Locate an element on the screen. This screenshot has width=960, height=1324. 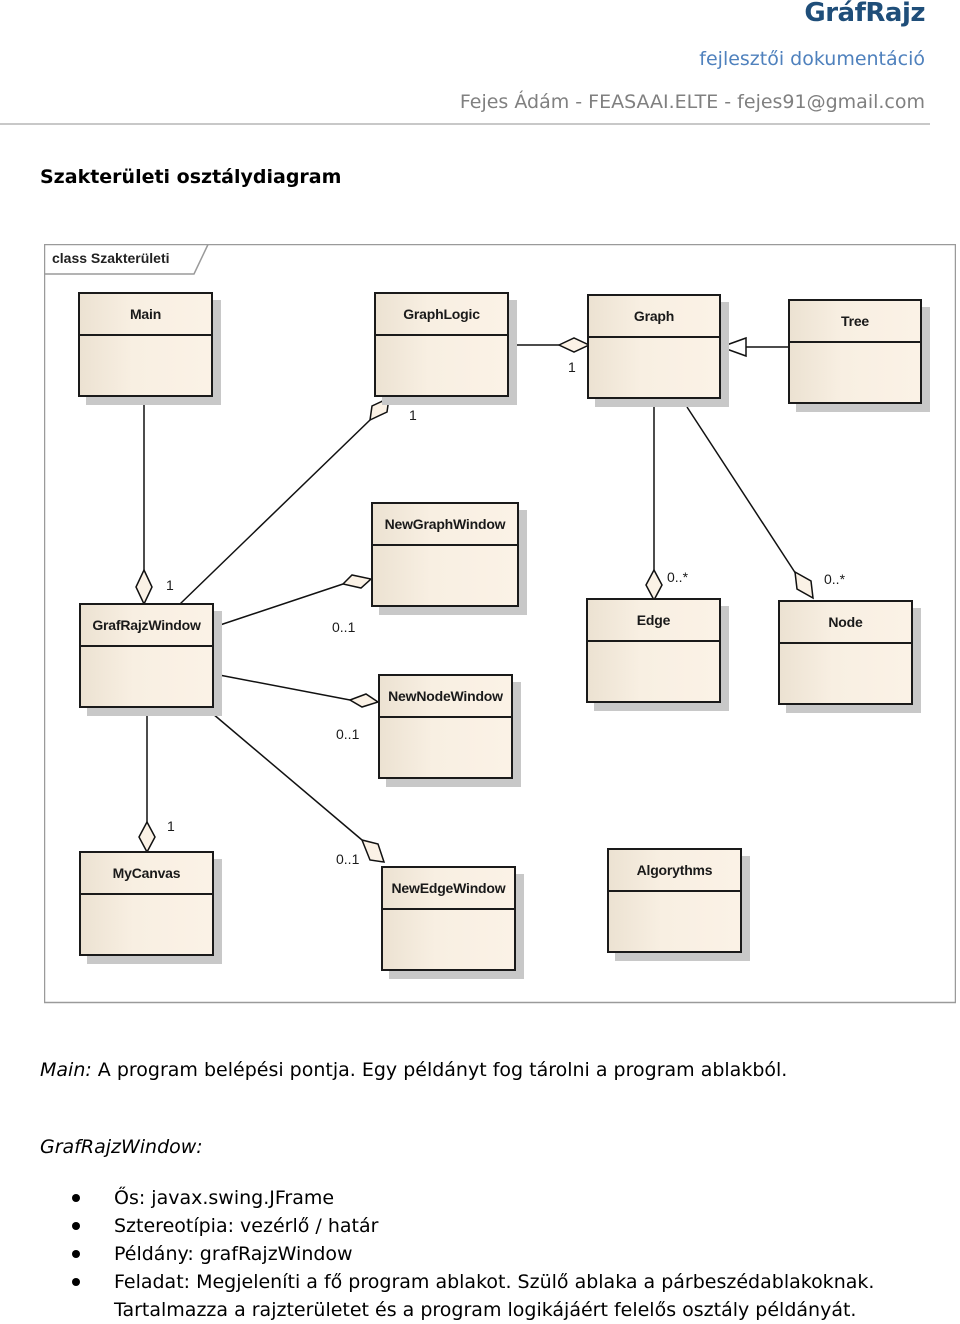
header-divider is located at coordinates (465, 124).